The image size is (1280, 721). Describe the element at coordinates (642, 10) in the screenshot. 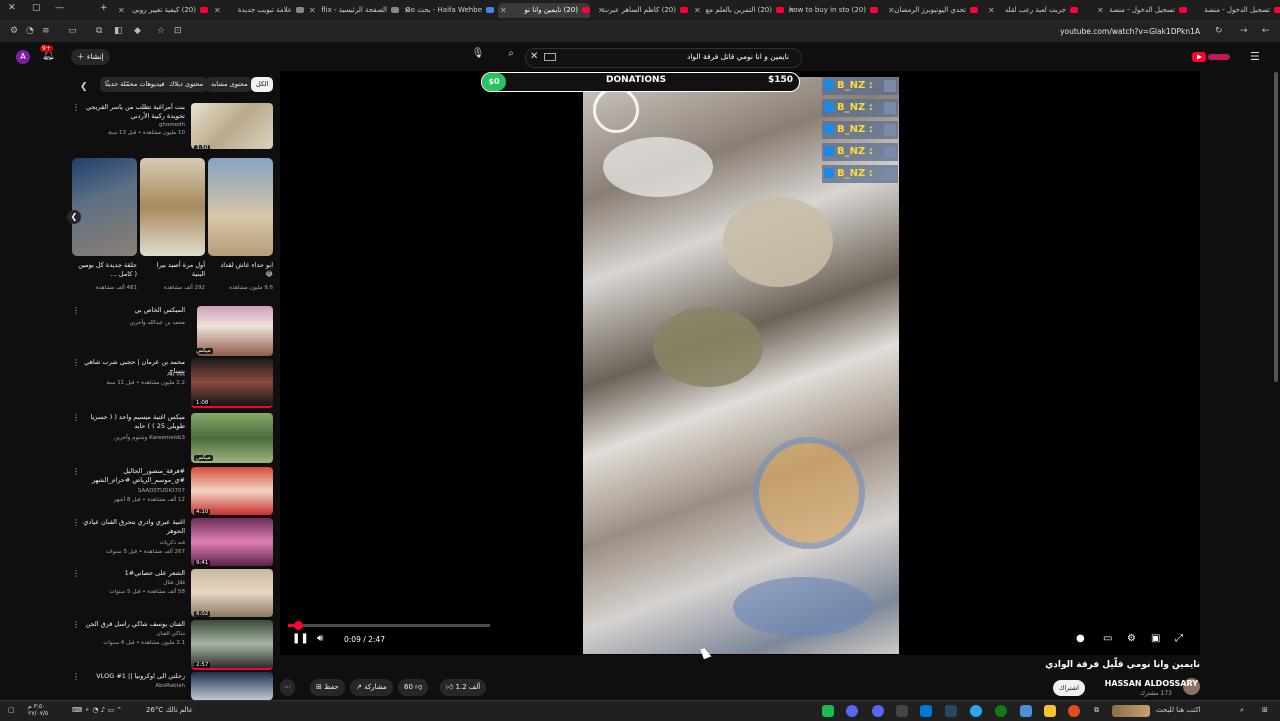

I see `browser-tab: (20) كاظم الساهر عبرت ✕` at that location.